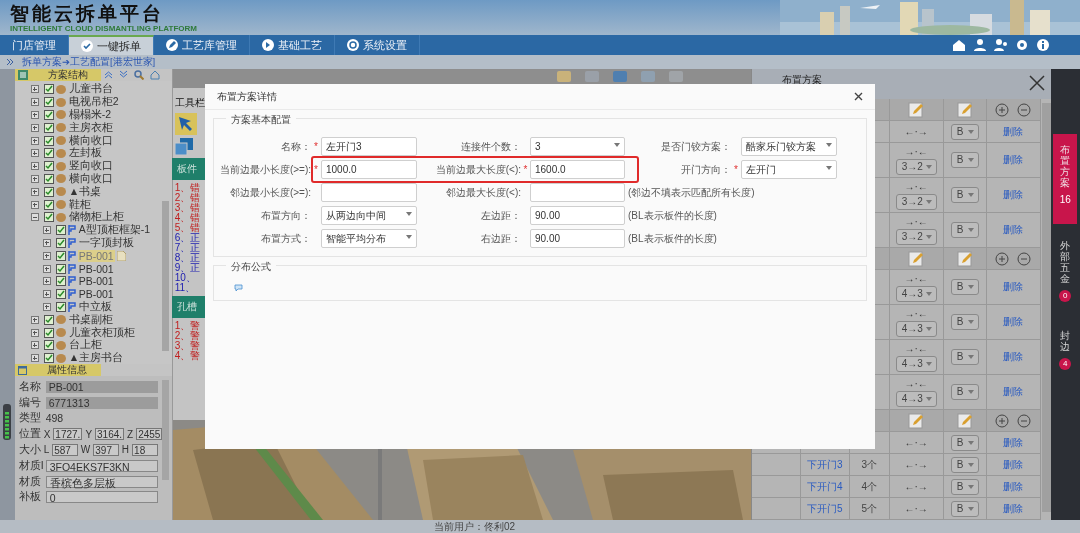  Describe the element at coordinates (85, 345) in the screenshot. I see `tree-item: 台上柜` at that location.